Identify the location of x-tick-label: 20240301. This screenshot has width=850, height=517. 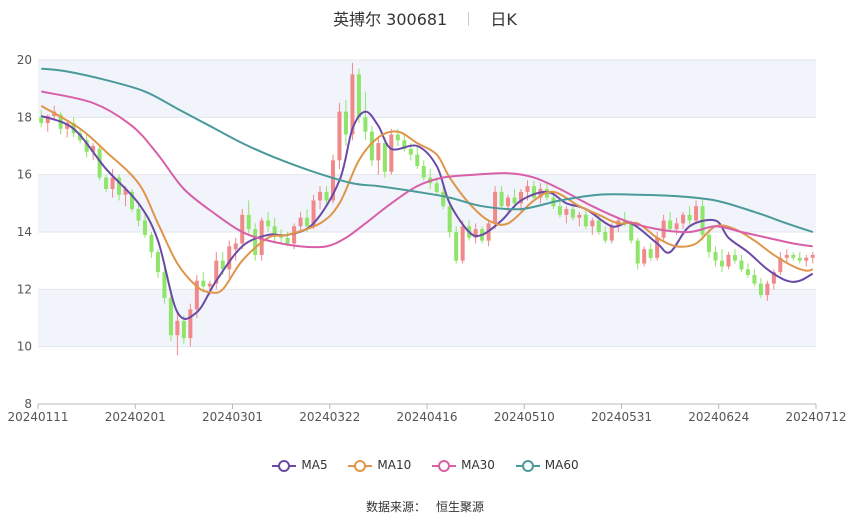
(232, 417).